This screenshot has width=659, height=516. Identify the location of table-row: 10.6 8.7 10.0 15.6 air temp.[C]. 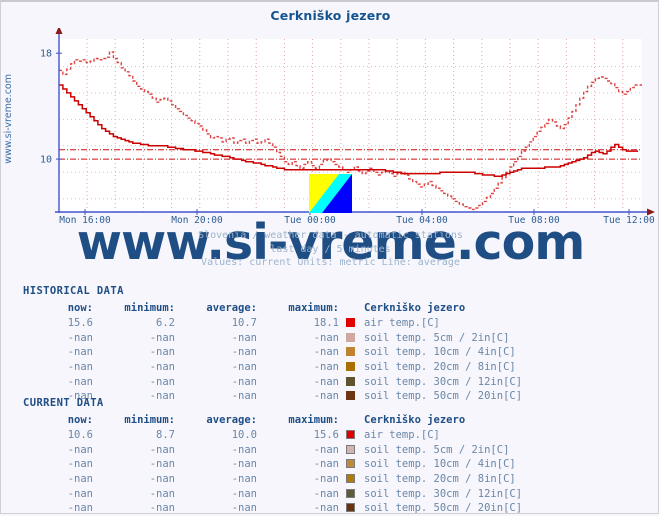
(261, 435).